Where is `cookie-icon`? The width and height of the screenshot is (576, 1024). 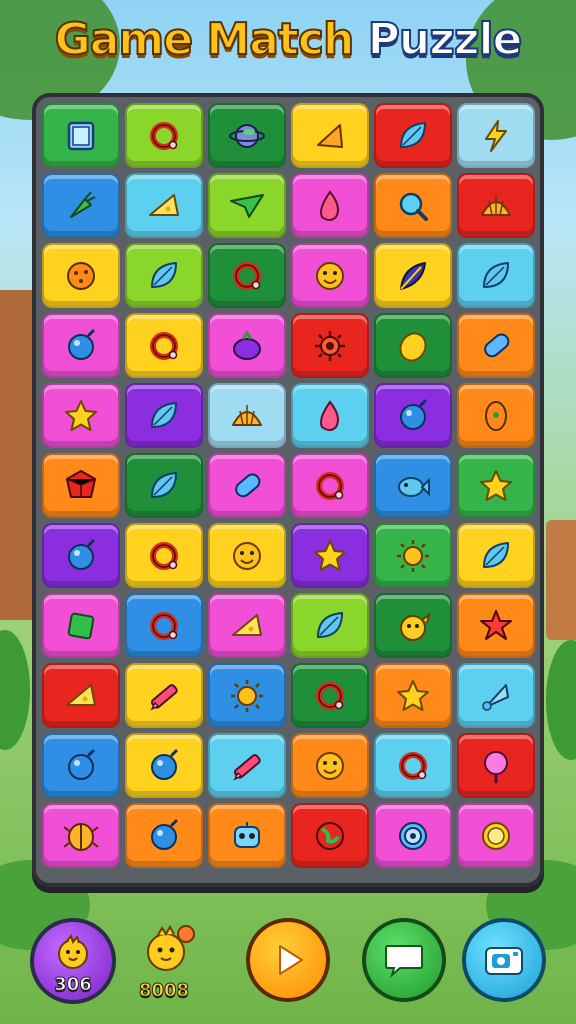 cookie-icon is located at coordinates (81, 275).